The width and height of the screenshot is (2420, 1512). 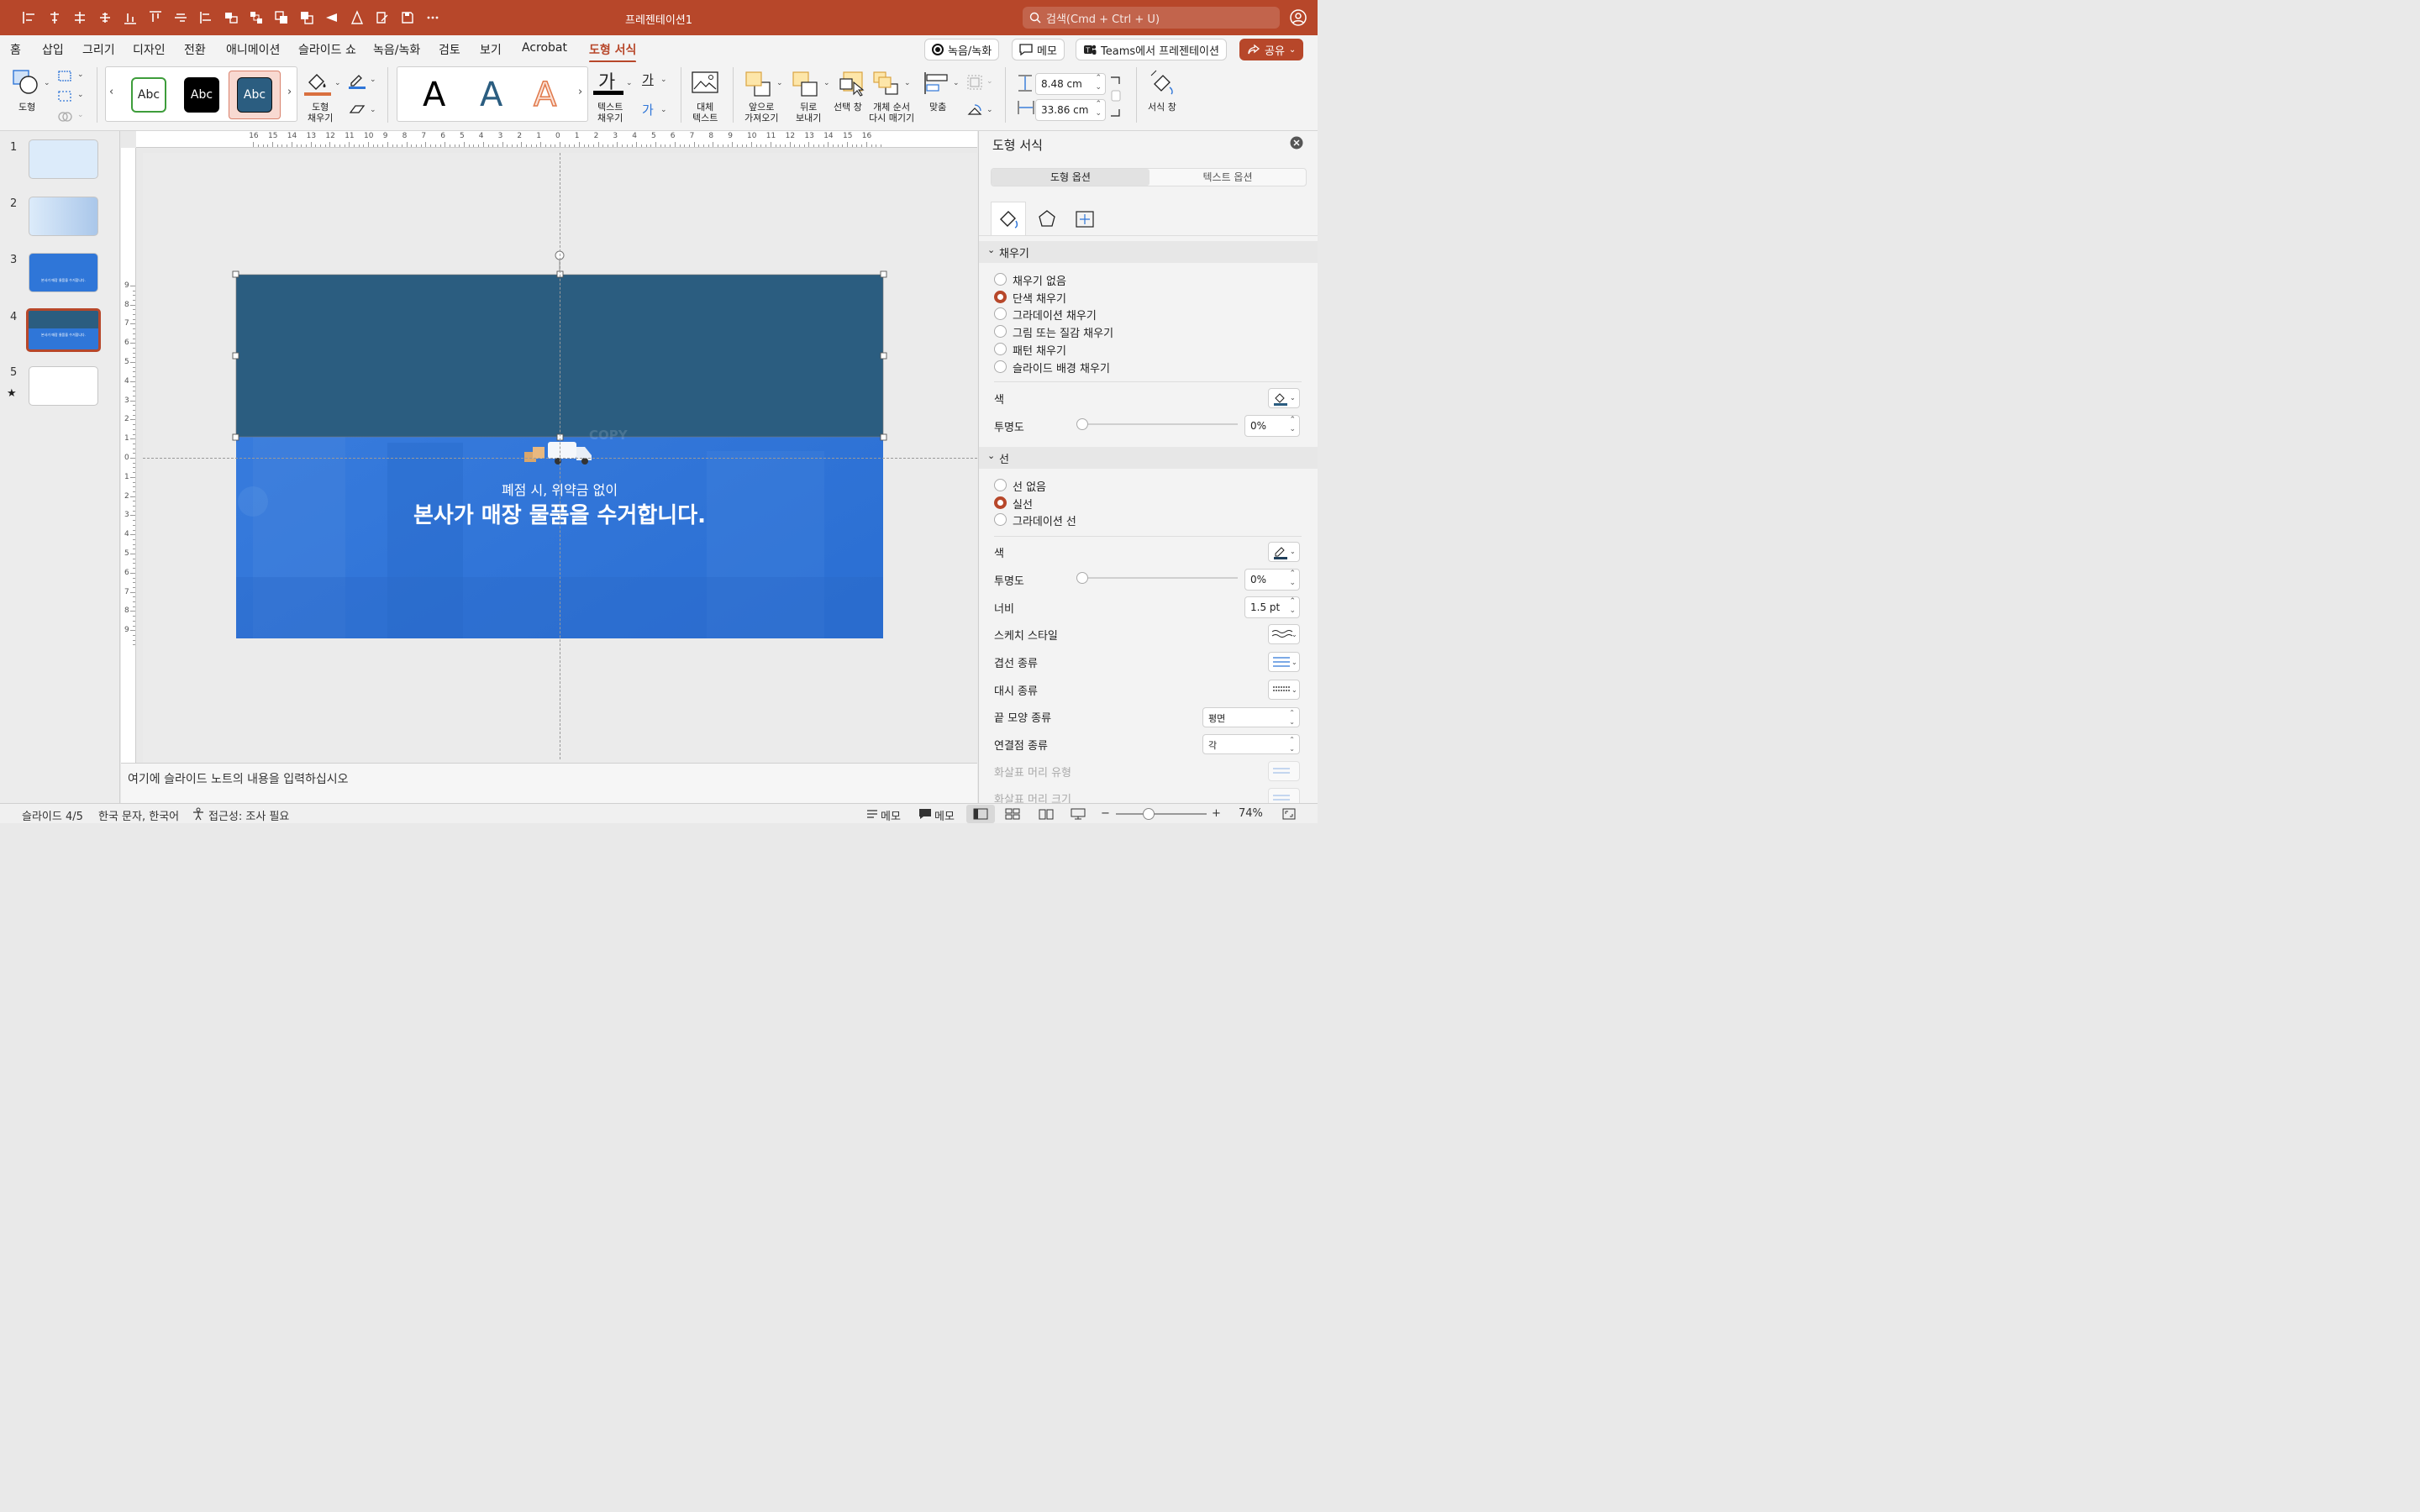 I want to click on fill-line-tab, so click(x=1008, y=218).